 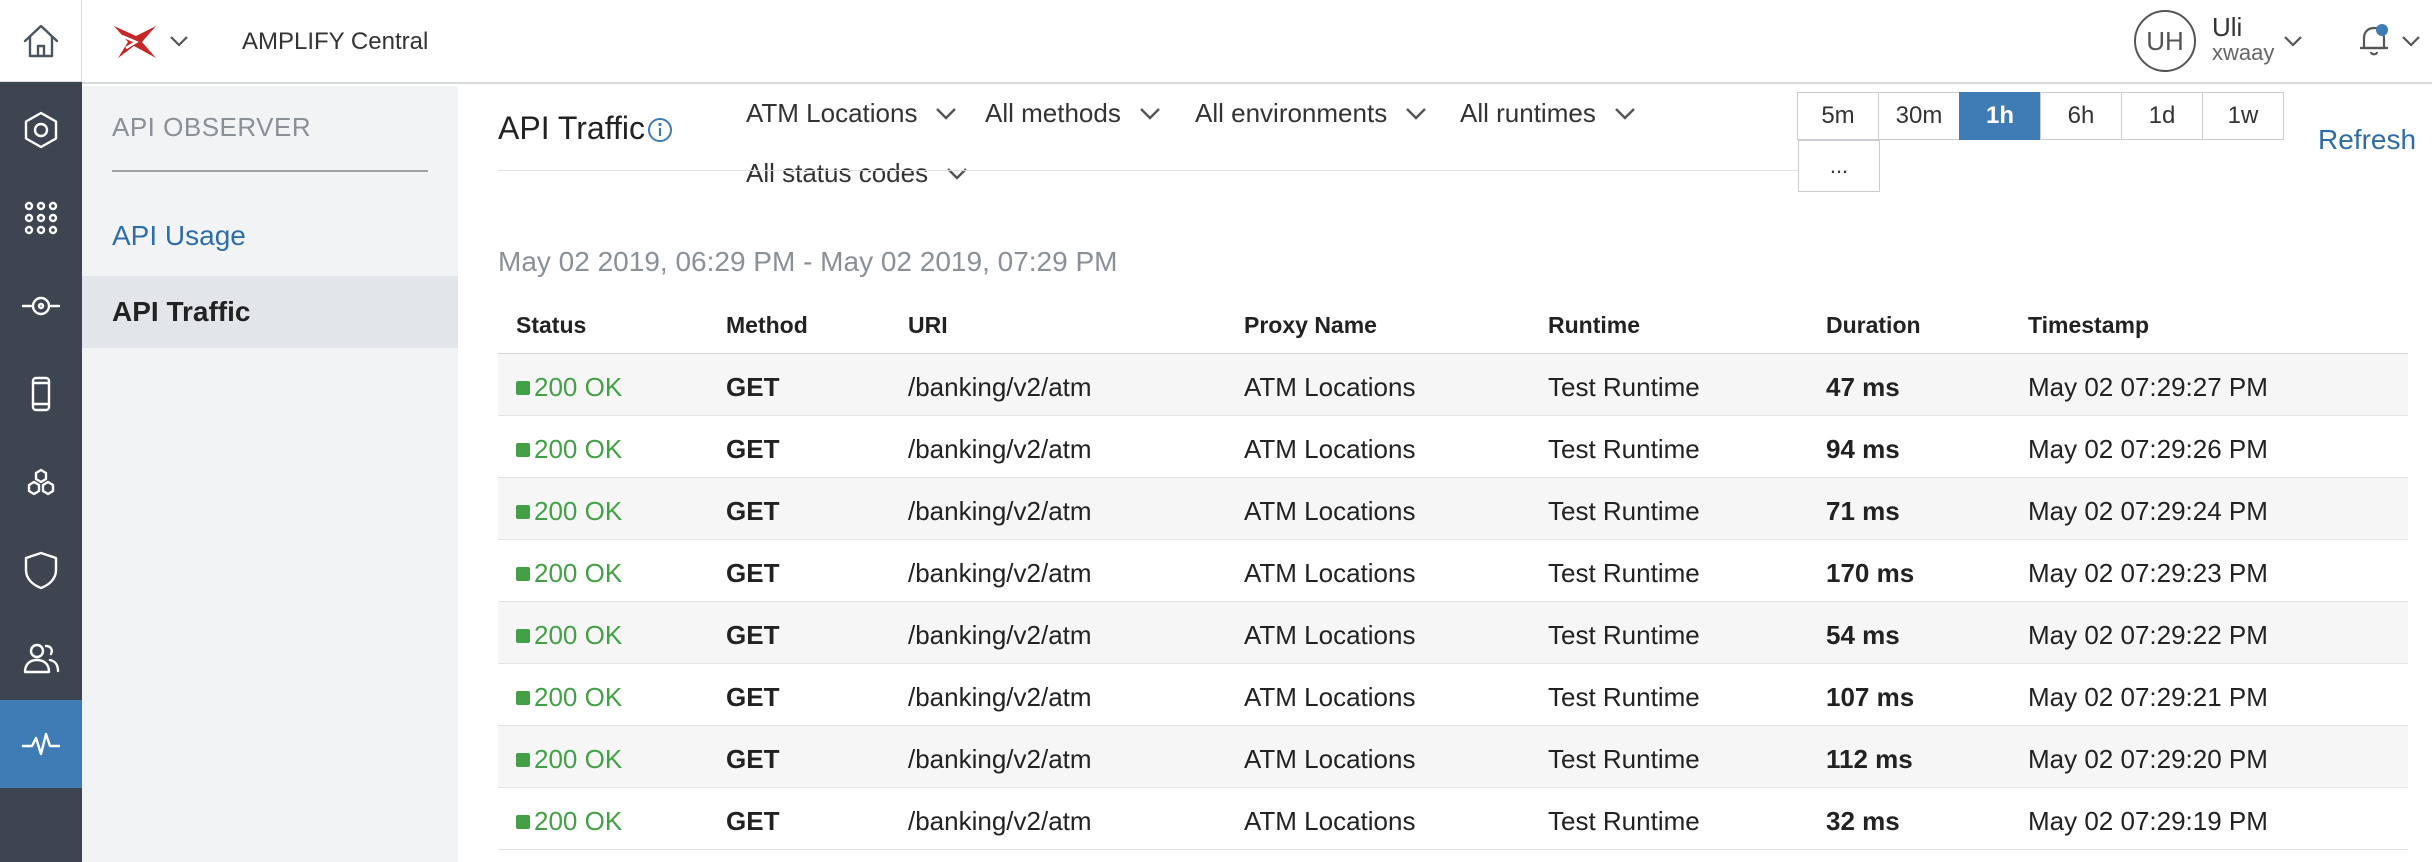 I want to click on column-header-uri: URI, so click(x=928, y=325).